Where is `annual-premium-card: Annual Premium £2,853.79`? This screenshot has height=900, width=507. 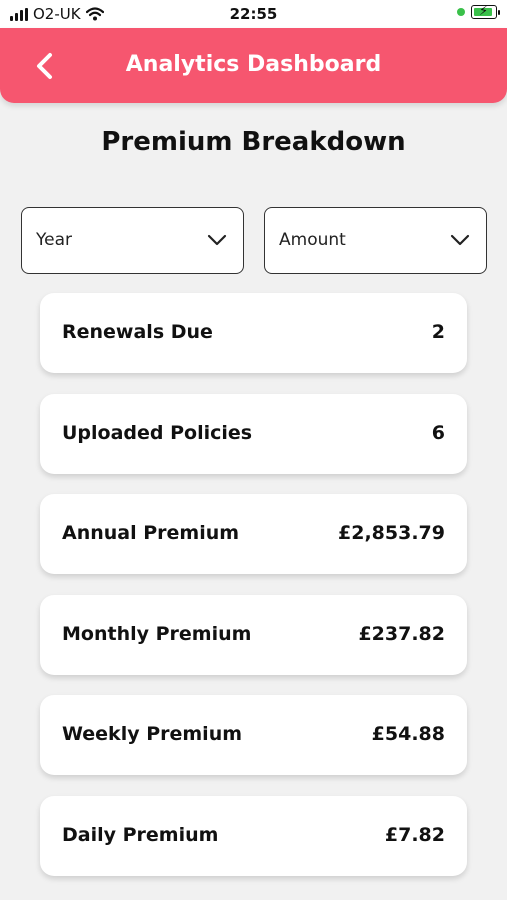 annual-premium-card: Annual Premium £2,853.79 is located at coordinates (253, 534).